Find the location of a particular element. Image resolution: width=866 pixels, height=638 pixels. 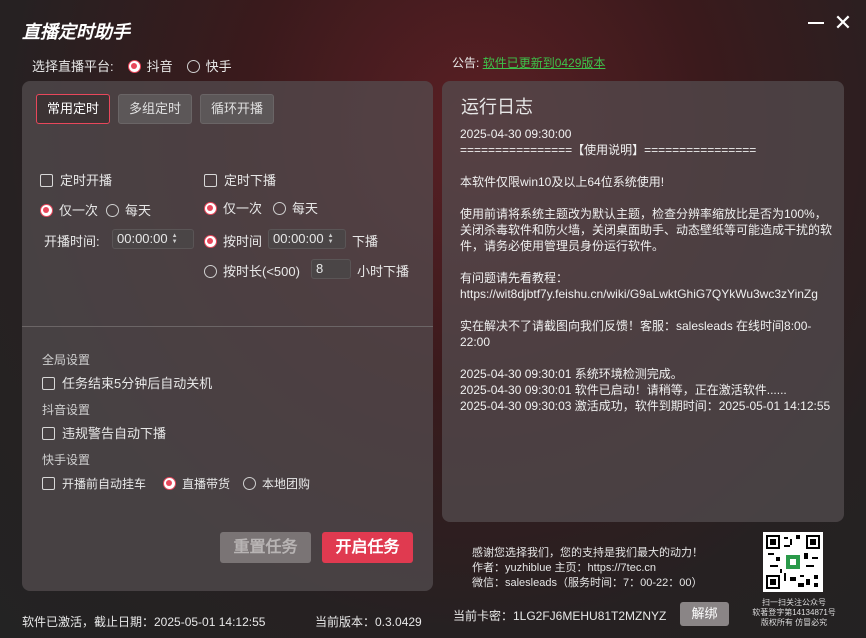

qr-code-image is located at coordinates (793, 562).